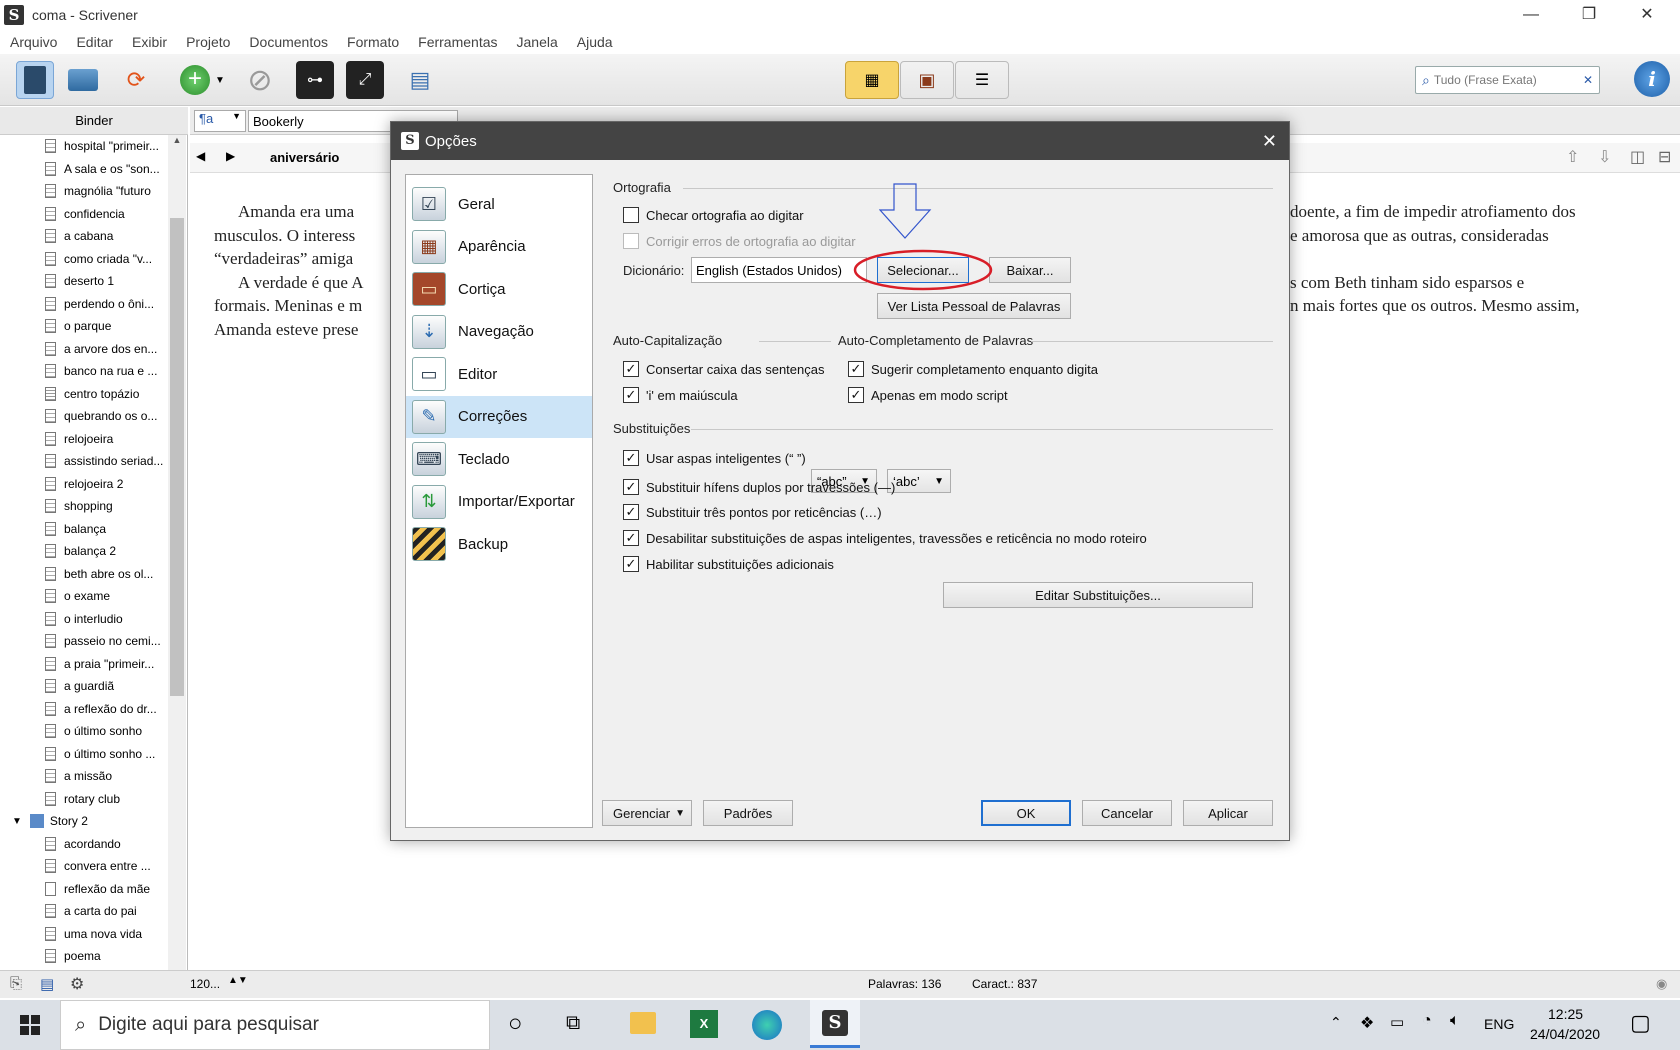 The image size is (1680, 1050). Describe the element at coordinates (93, 394) in the screenshot. I see `binder-item: centro topázio` at that location.